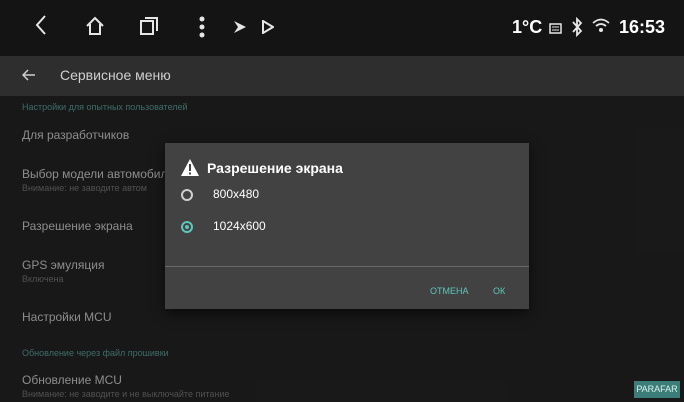 The height and width of the screenshot is (402, 684). Describe the element at coordinates (499, 291) in the screenshot. I see `ok-button: ОК` at that location.